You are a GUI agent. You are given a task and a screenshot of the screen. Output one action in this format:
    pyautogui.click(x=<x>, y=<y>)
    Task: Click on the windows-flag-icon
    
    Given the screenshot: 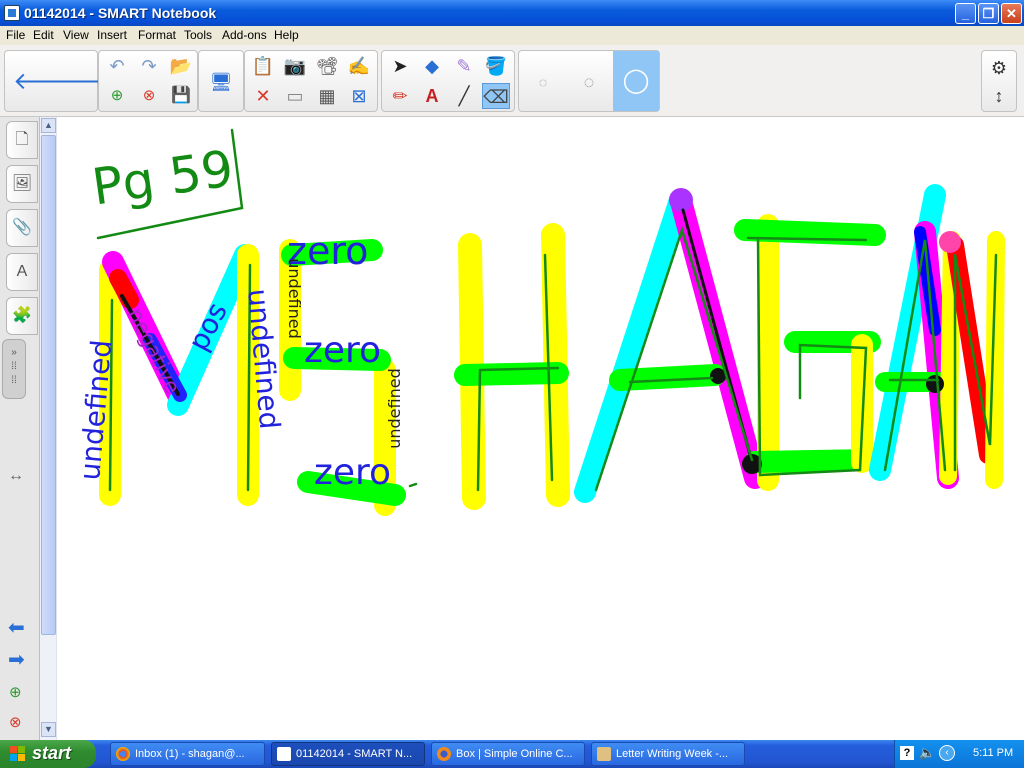 What is the action you would take?
    pyautogui.click(x=17, y=753)
    